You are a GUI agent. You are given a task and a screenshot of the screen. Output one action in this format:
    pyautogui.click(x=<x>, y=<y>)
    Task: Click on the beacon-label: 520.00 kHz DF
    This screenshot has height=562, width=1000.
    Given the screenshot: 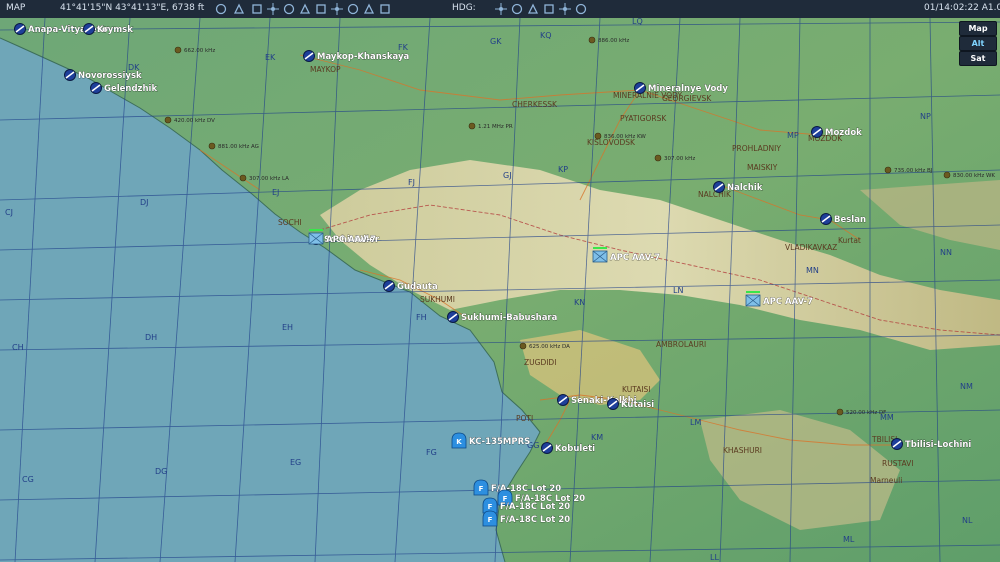 What is the action you would take?
    pyautogui.click(x=866, y=413)
    